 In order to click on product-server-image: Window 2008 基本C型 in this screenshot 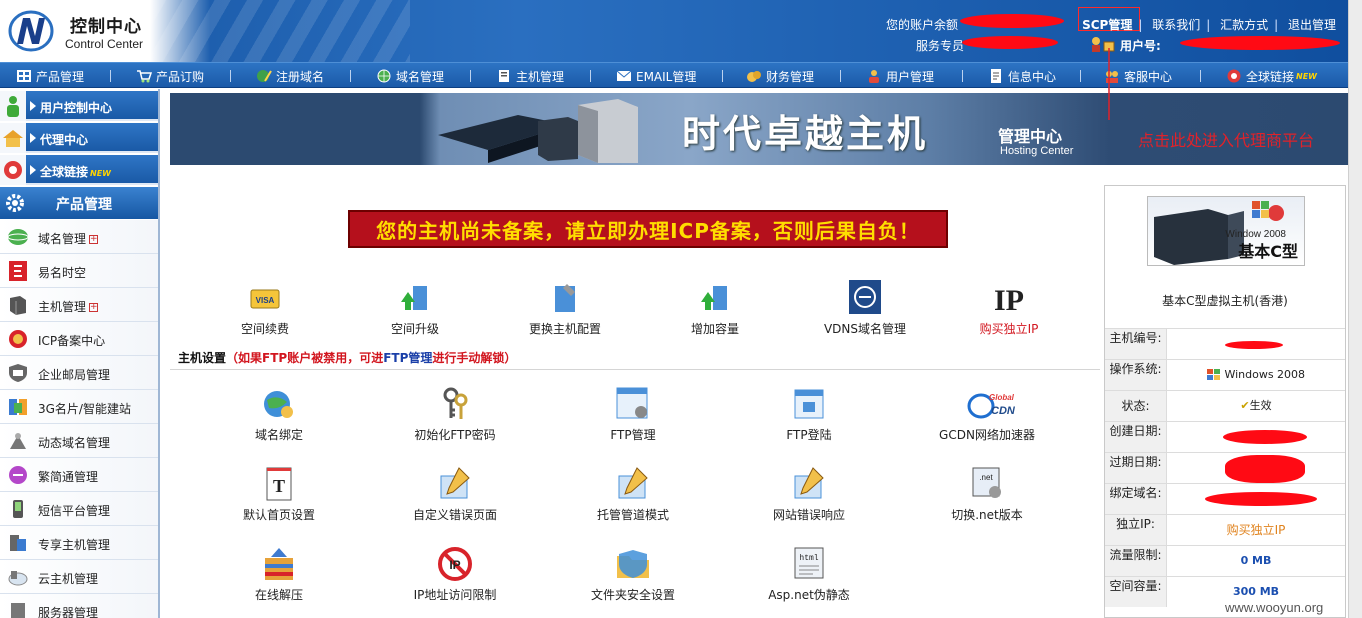, I will do `click(1226, 233)`.